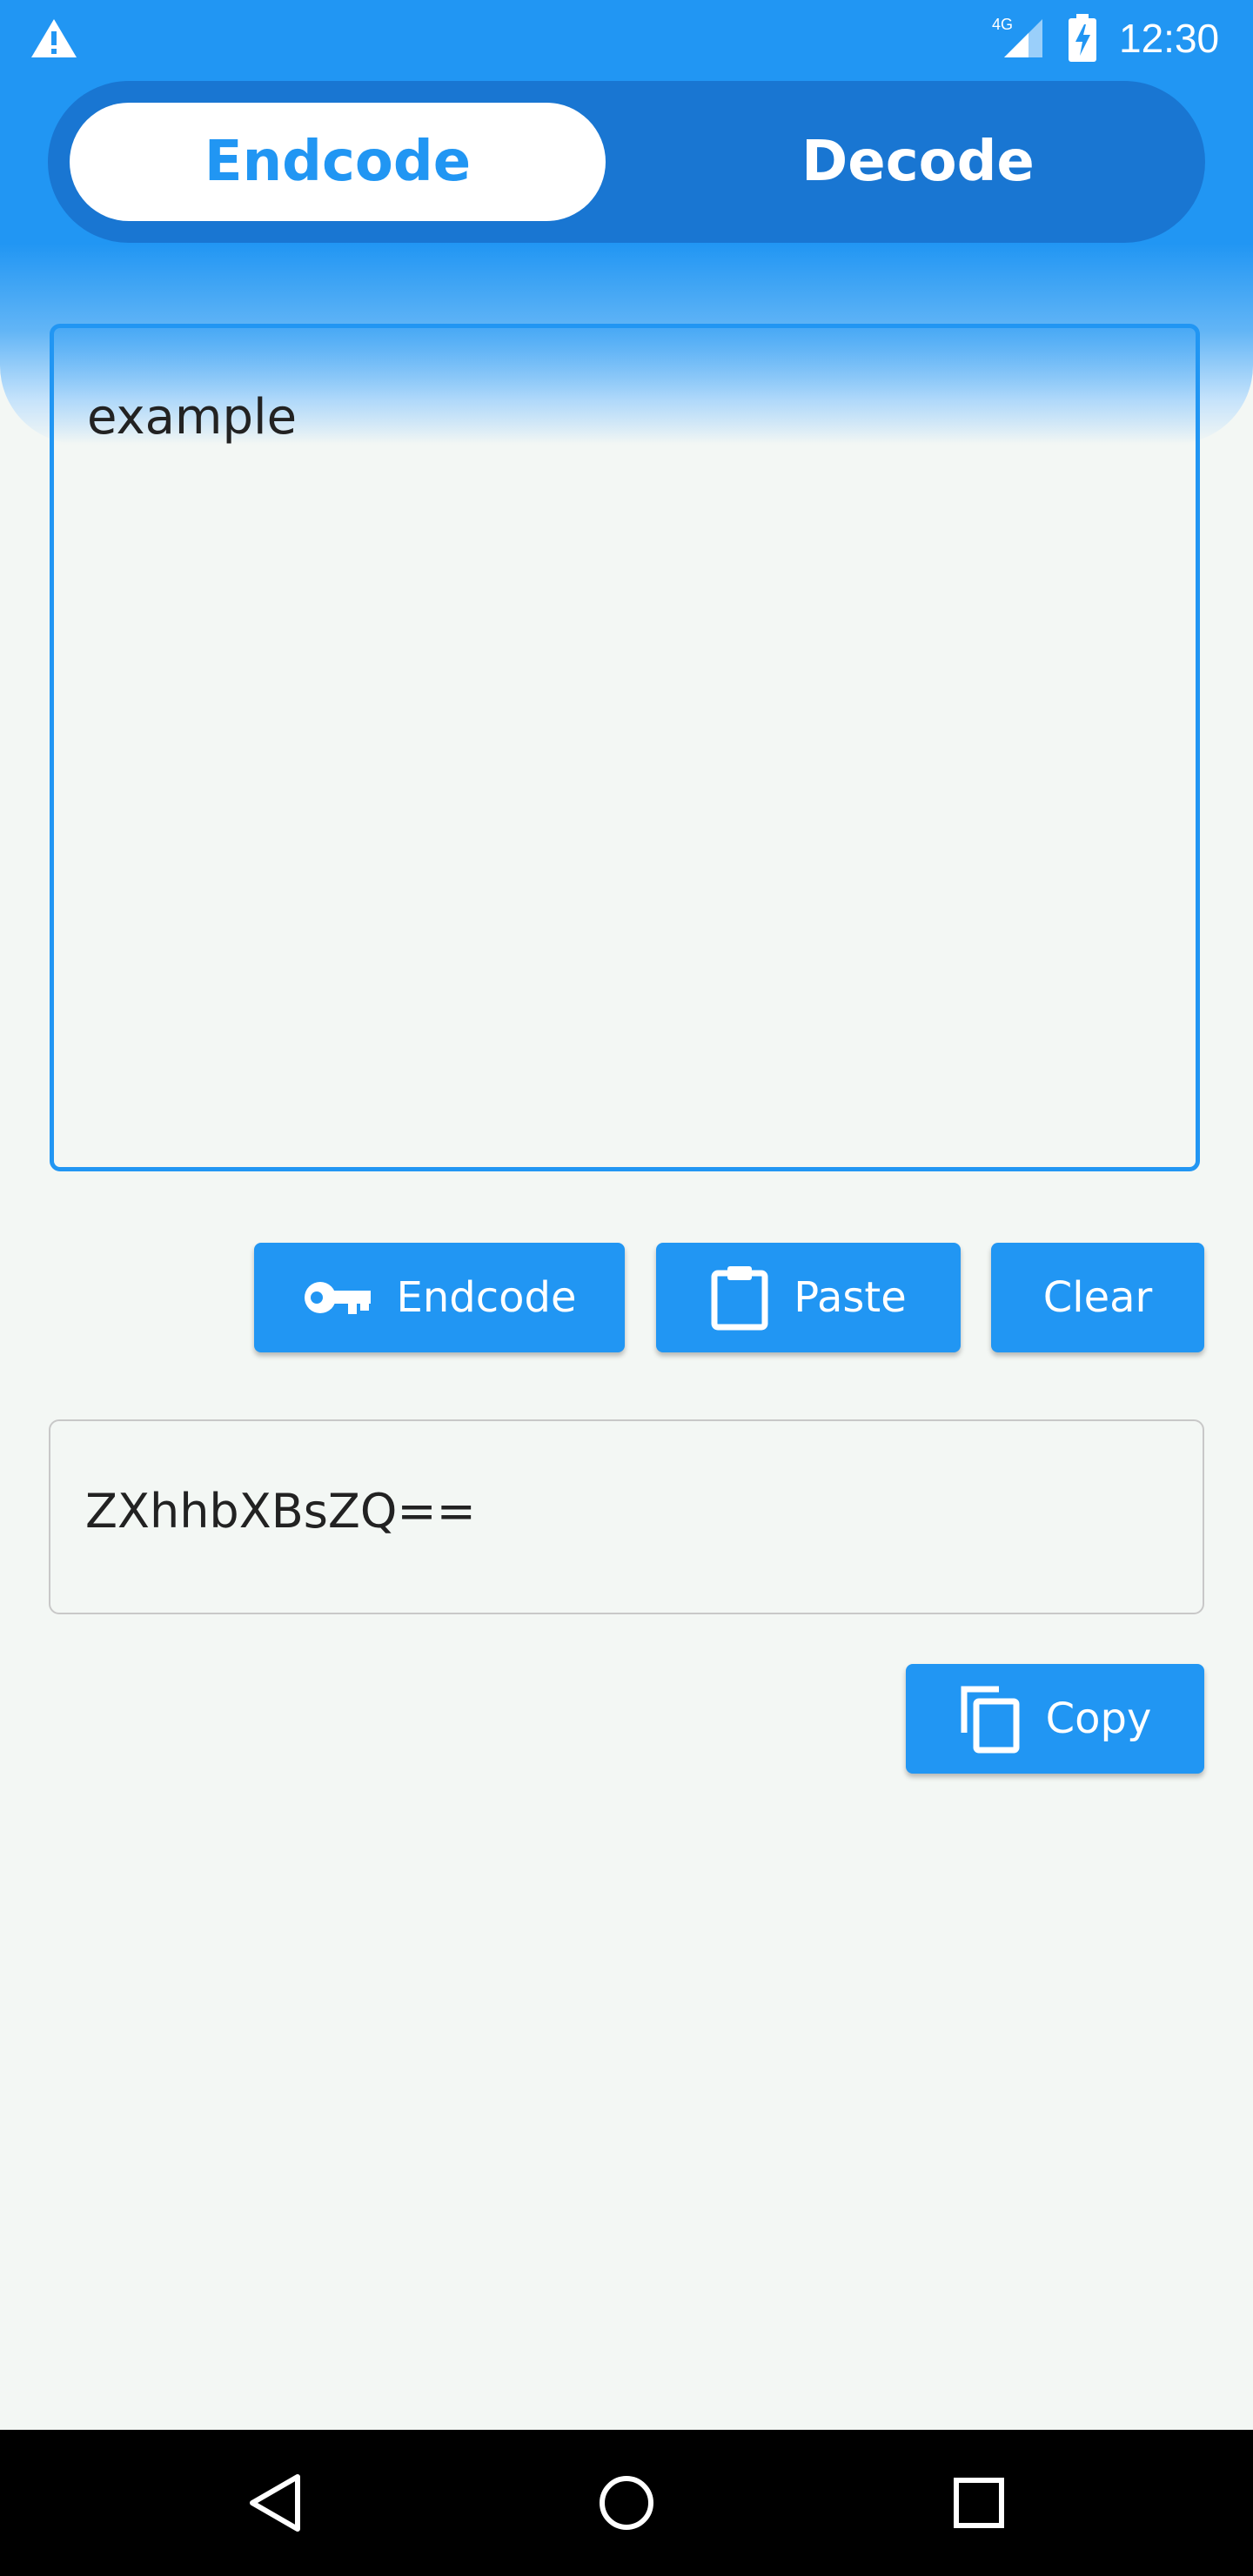 The height and width of the screenshot is (2576, 1253). I want to click on signal-icon: 4G, so click(1017, 37).